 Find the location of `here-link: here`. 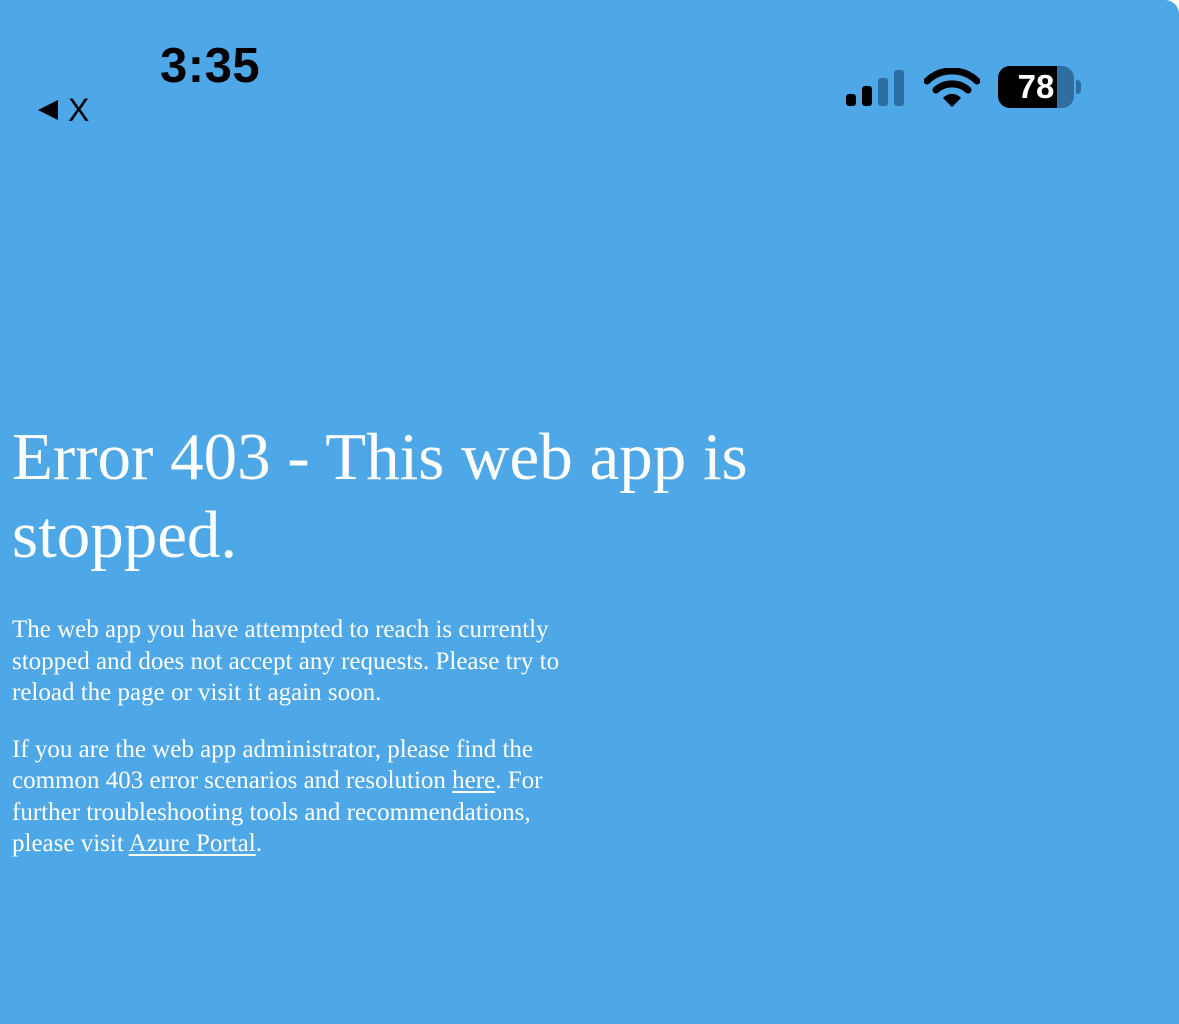

here-link: here is located at coordinates (473, 780).